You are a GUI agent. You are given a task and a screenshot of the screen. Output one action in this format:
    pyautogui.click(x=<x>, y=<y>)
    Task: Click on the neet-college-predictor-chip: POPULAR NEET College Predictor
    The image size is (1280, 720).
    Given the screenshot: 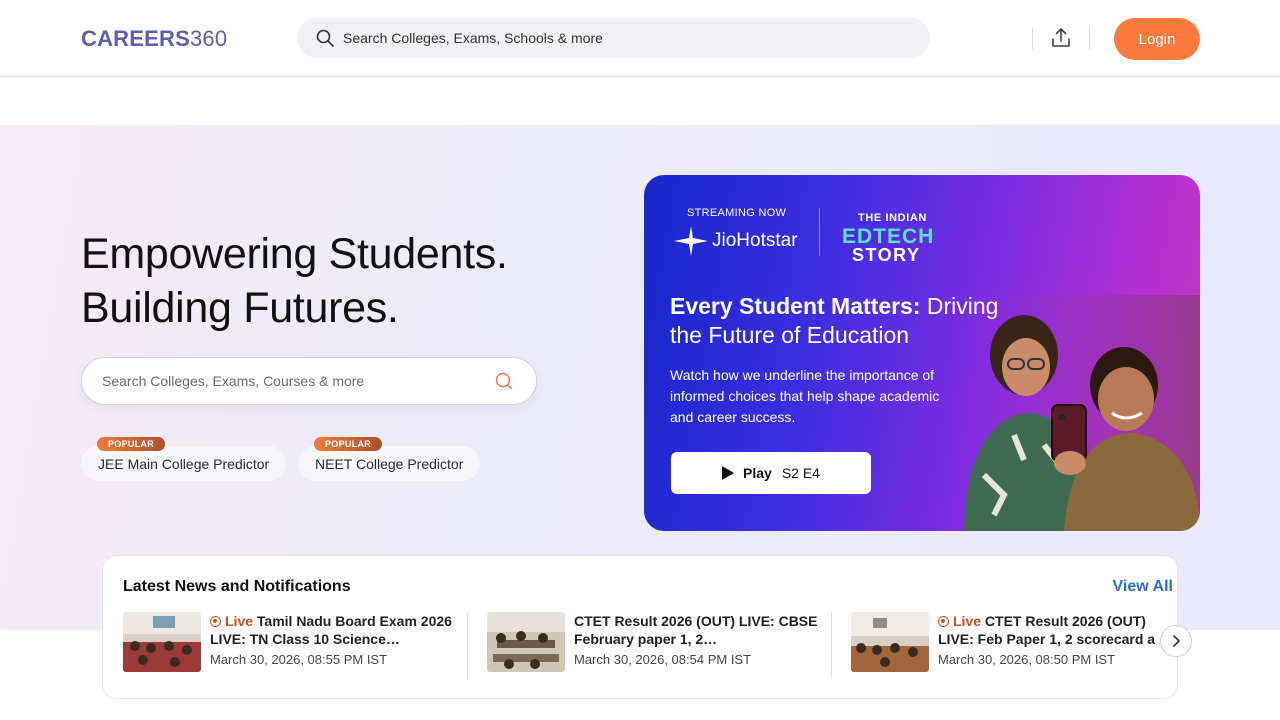 What is the action you would take?
    pyautogui.click(x=389, y=459)
    